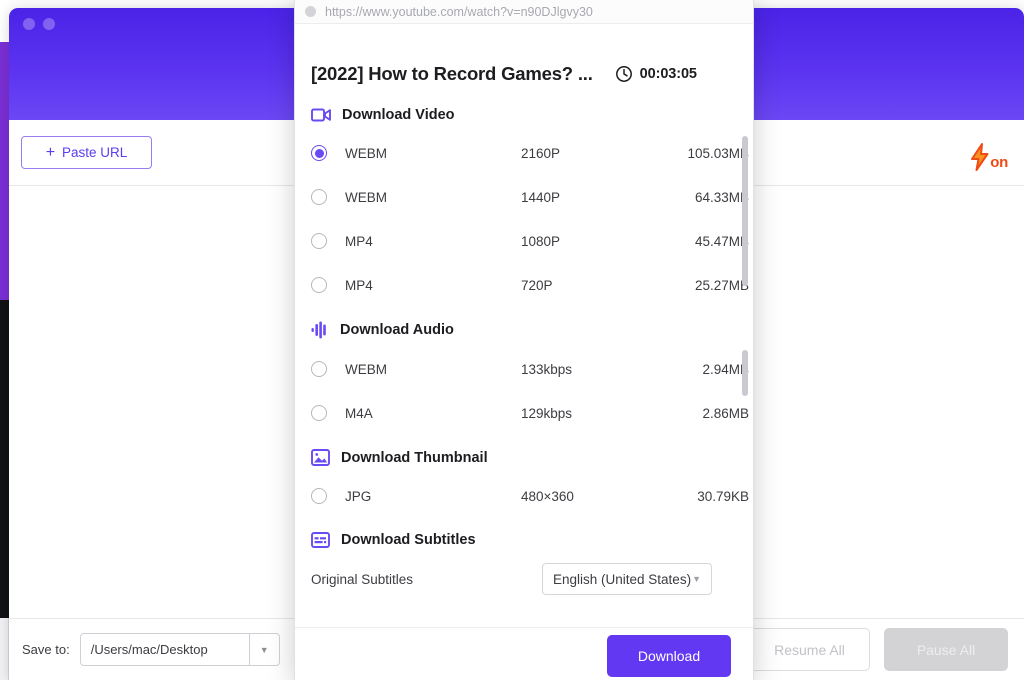 The width and height of the screenshot is (1024, 680). Describe the element at coordinates (532, 115) in the screenshot. I see `section-header-video: Download Video` at that location.